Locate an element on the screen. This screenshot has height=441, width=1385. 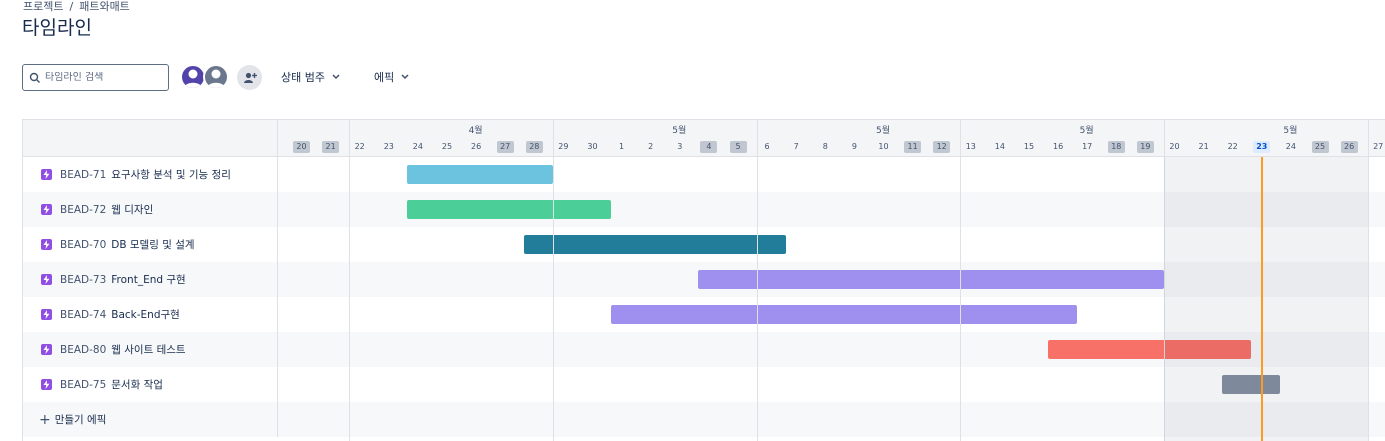
month-label: 4월 is located at coordinates (475, 131).